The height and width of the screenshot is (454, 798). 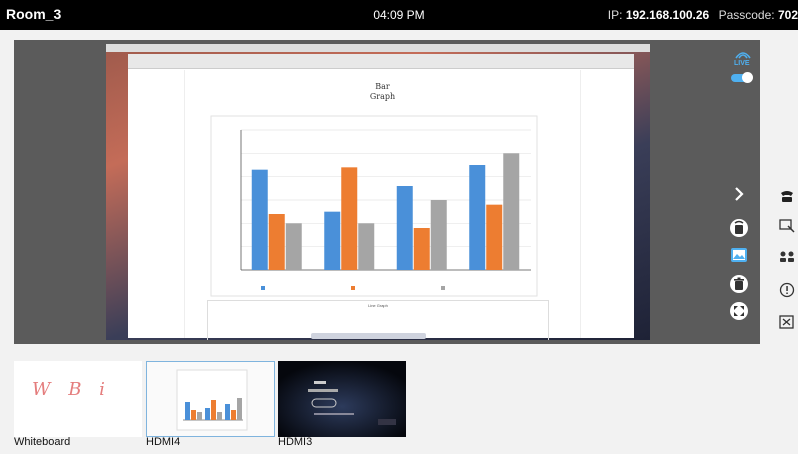 I want to click on live-toggle: LIVE, so click(x=743, y=65).